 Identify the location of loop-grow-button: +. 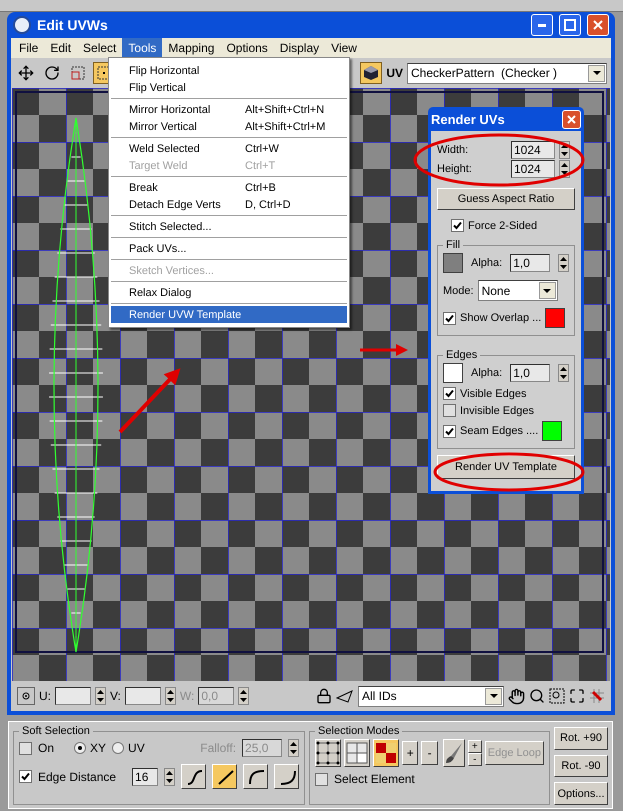
(475, 746).